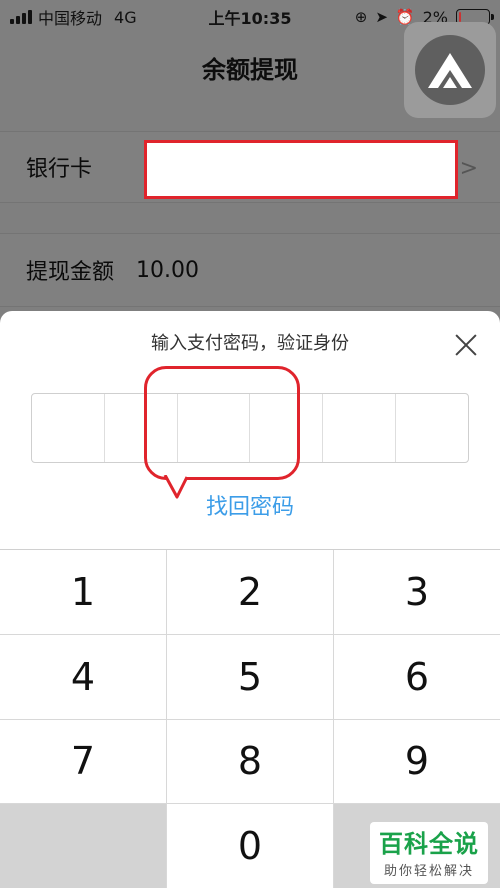 This screenshot has height=888, width=500. Describe the element at coordinates (417, 761) in the screenshot. I see `key-9: 9` at that location.